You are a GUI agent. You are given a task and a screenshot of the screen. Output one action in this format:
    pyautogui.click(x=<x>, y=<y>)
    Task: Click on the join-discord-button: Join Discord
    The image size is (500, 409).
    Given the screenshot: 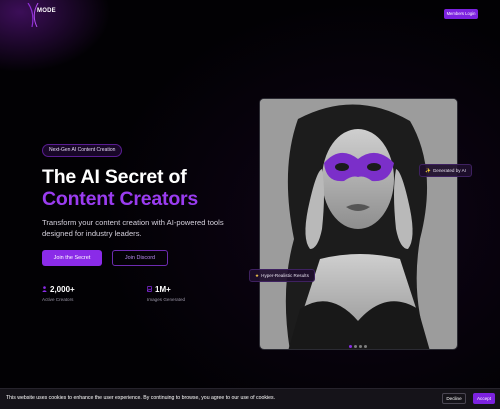 What is the action you would take?
    pyautogui.click(x=140, y=258)
    